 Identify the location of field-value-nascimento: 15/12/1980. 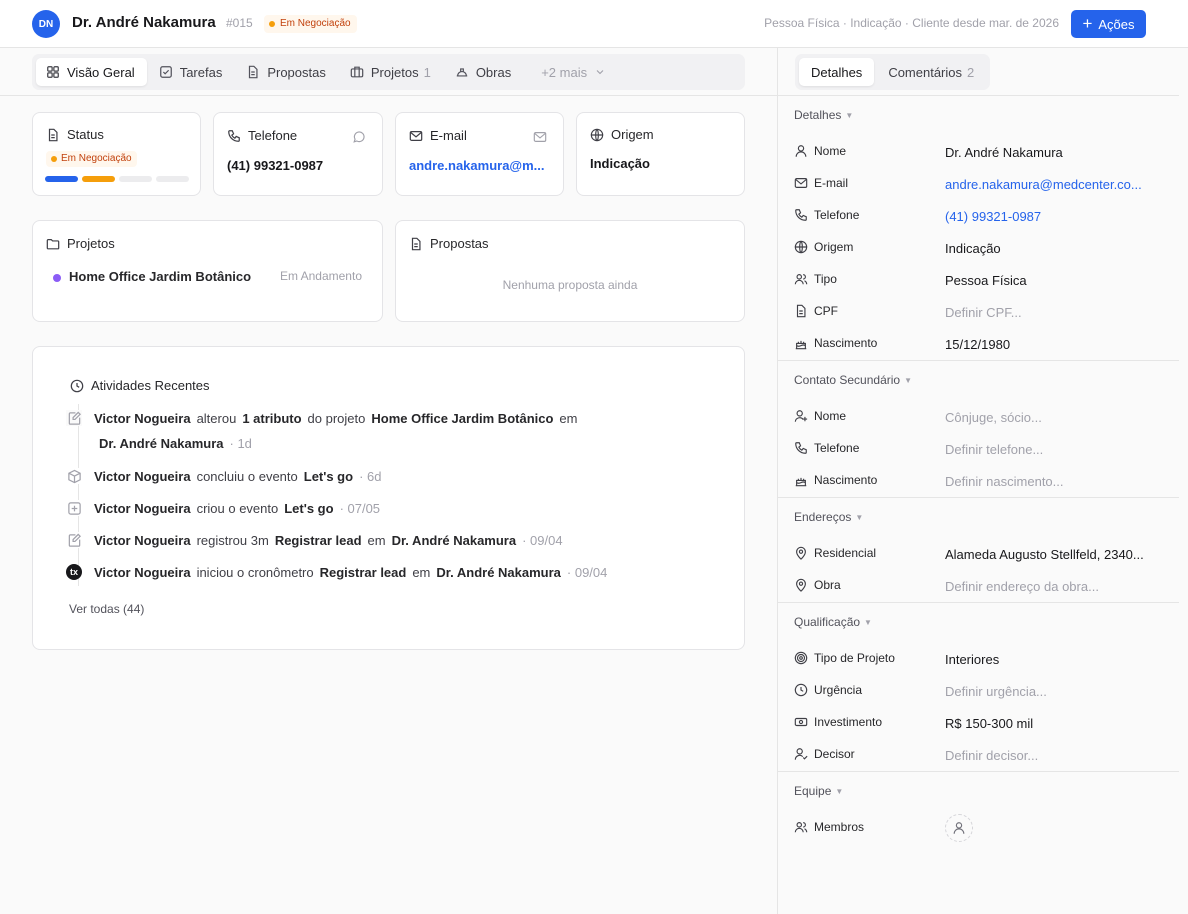
(977, 344).